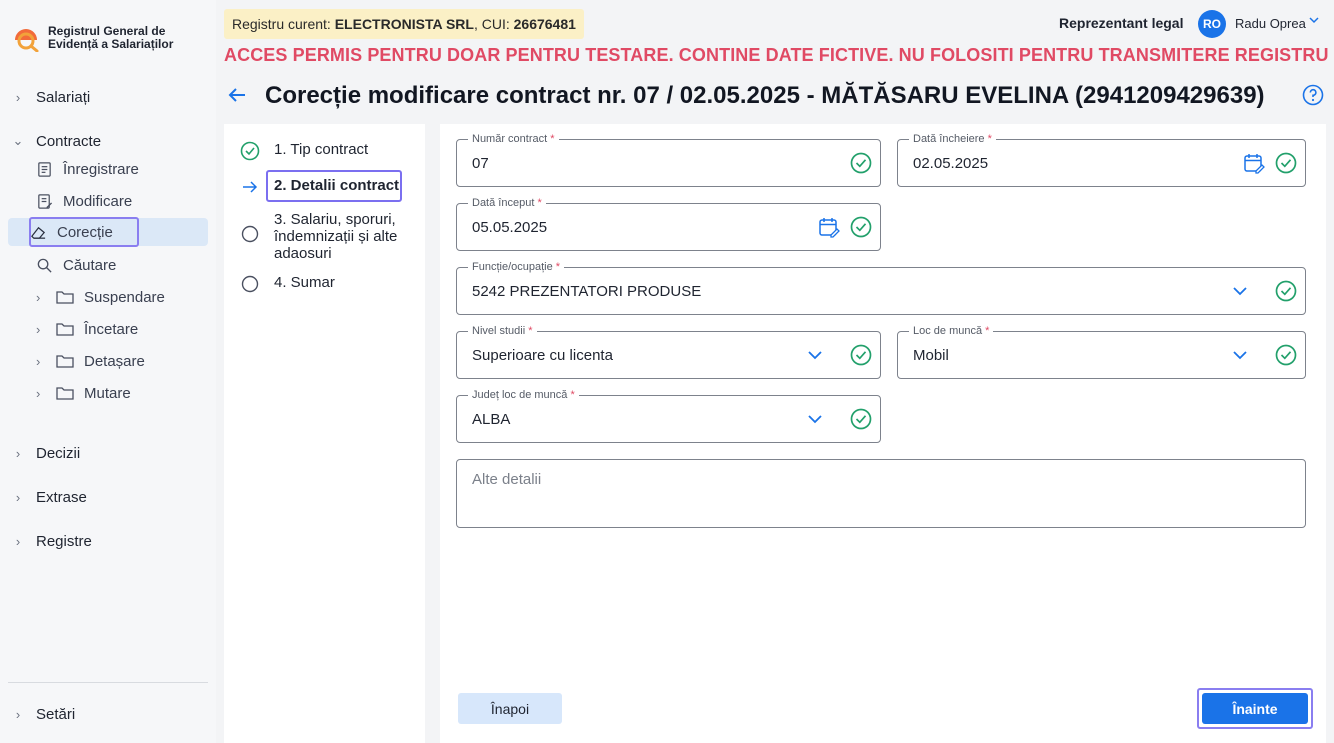 The width and height of the screenshot is (1334, 743). I want to click on registry-prefix: Registru curent:, so click(281, 24).